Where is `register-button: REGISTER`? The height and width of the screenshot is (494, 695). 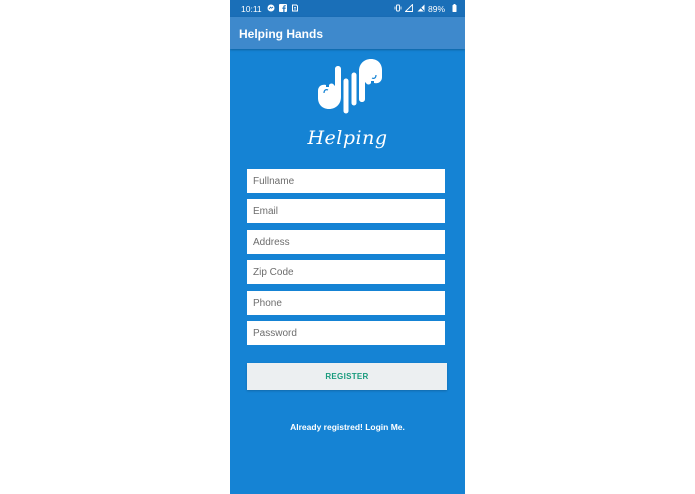
register-button: REGISTER is located at coordinates (347, 376).